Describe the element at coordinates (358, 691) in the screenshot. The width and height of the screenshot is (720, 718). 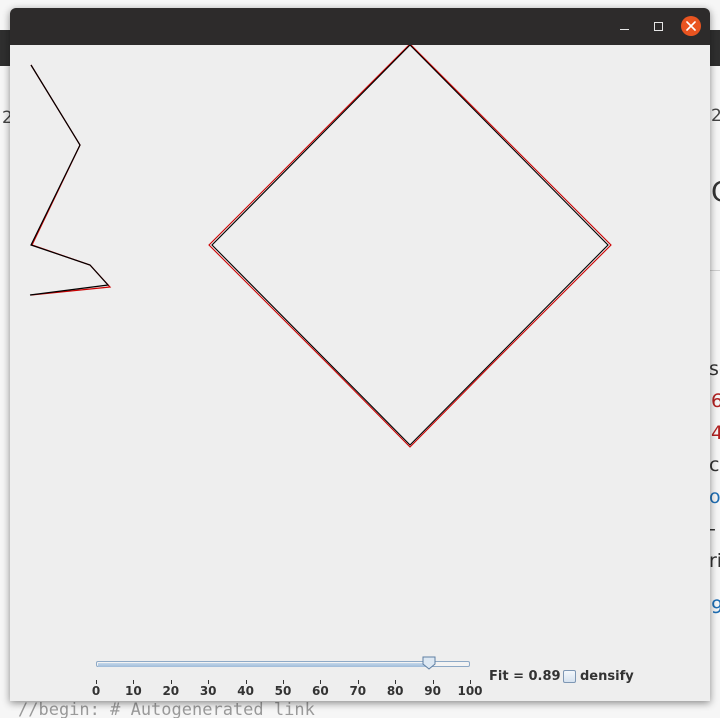
I see `slider-tick-label: 70` at that location.